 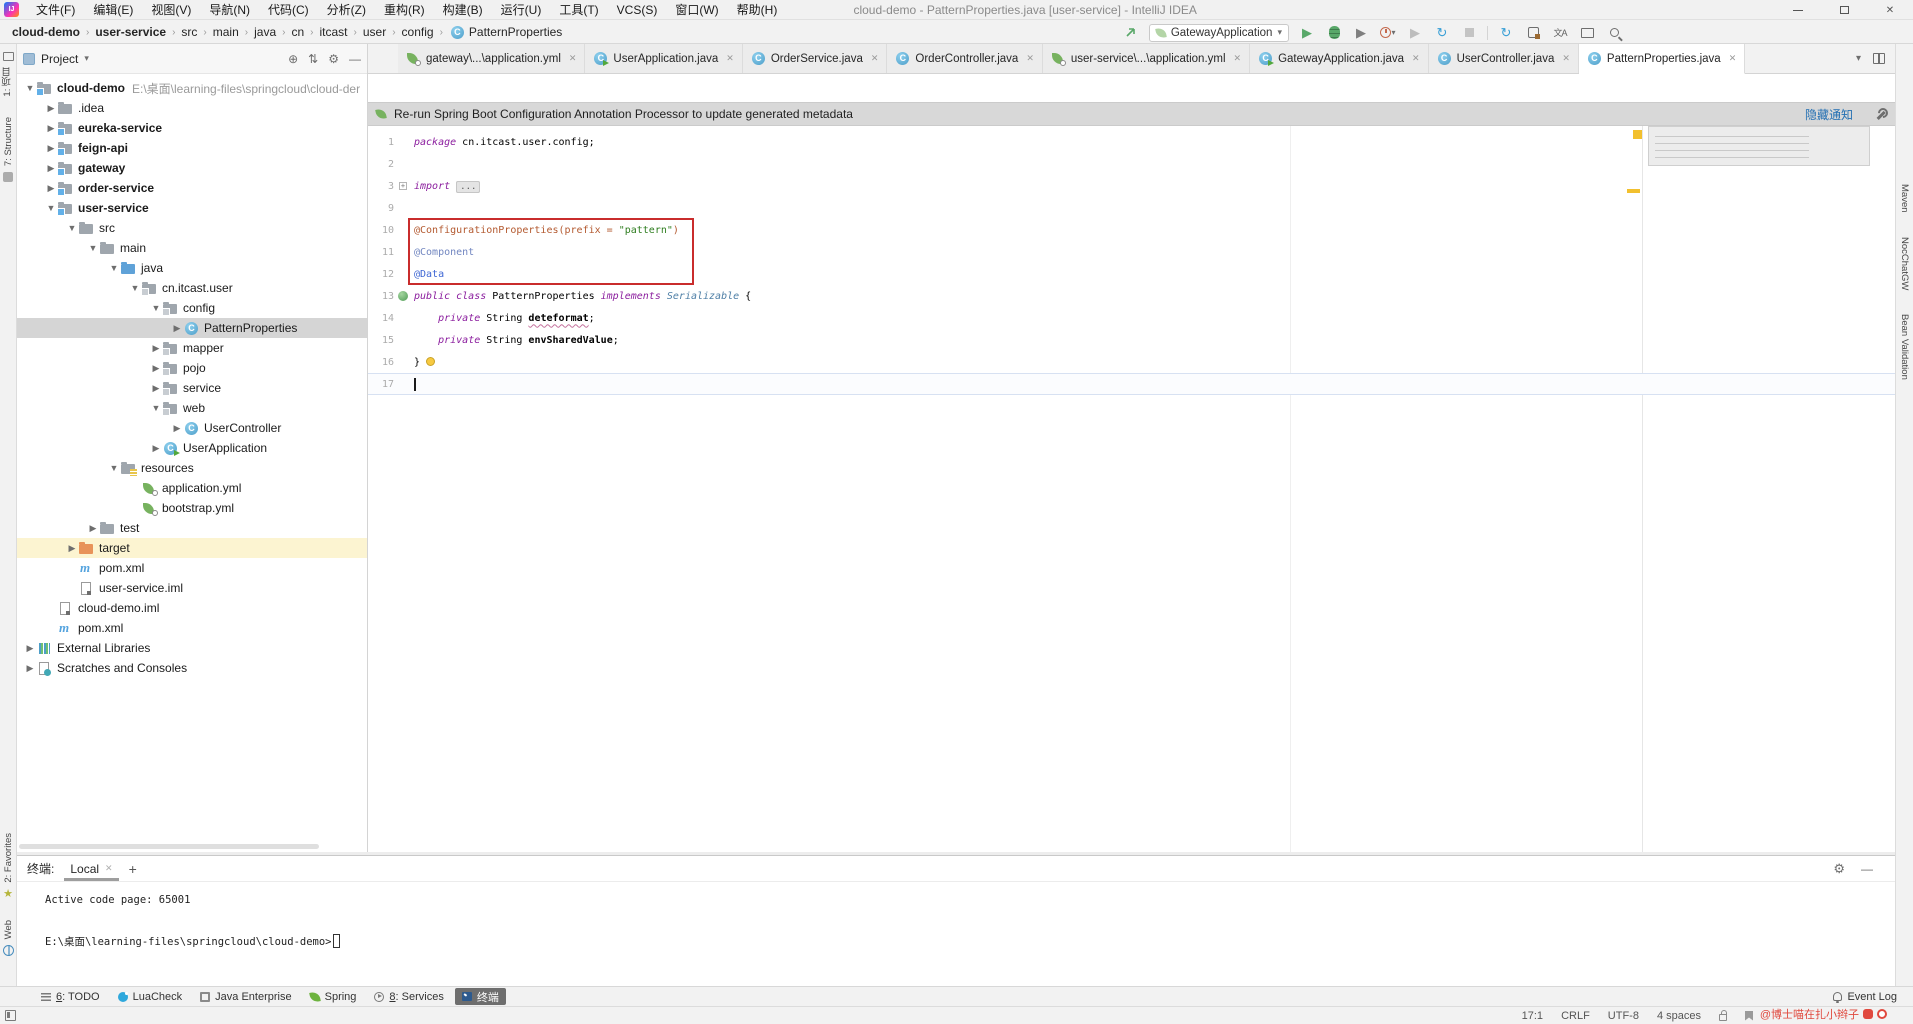 What do you see at coordinates (696, 10) in the screenshot?
I see `menu-item-12: 窗口(W)` at bounding box center [696, 10].